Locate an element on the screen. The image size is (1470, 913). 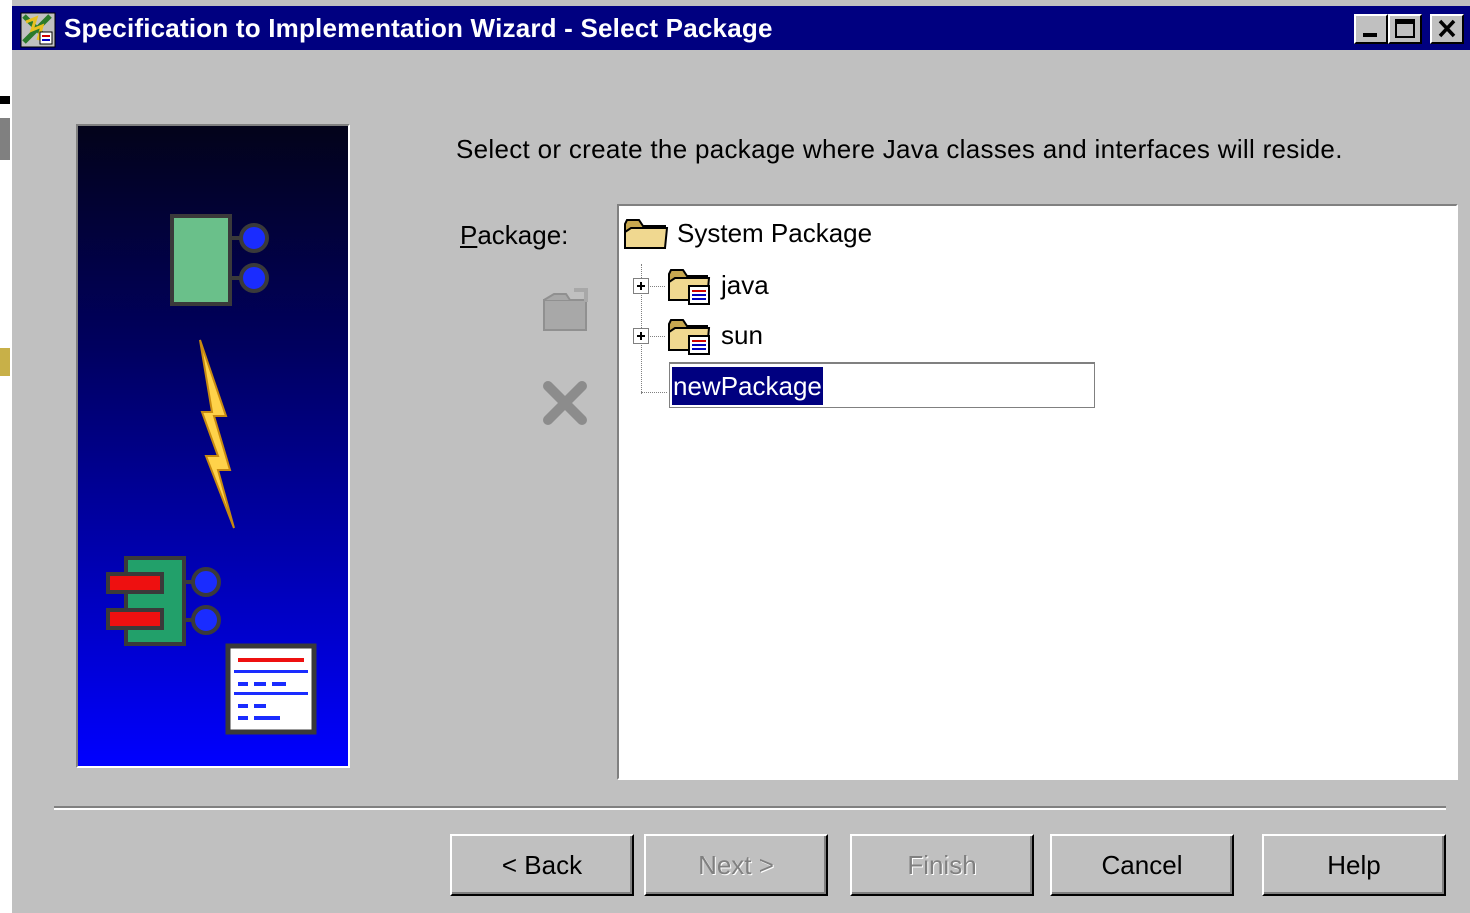
package-label: Package: is located at coordinates (514, 235).